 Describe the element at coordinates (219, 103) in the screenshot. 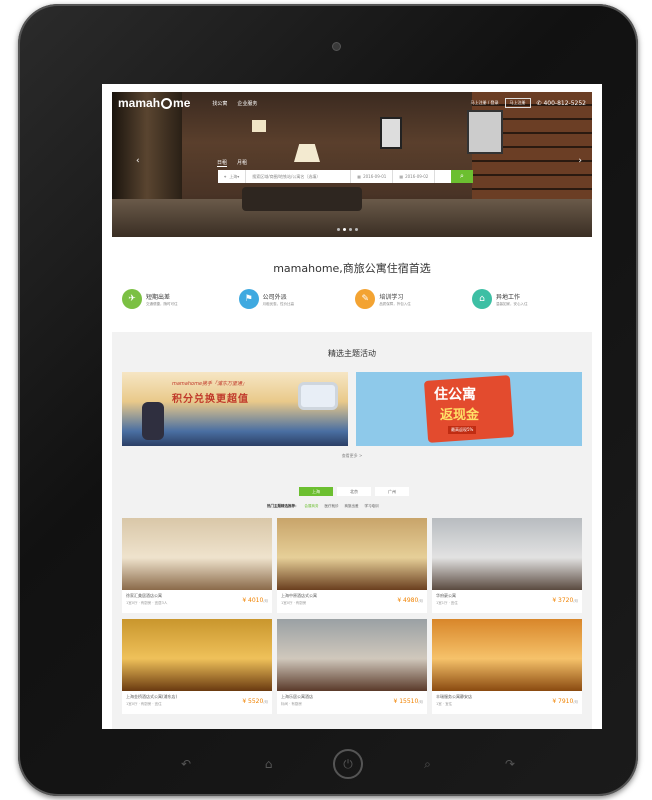

I see `nav-item-apartments: 找公寓` at that location.